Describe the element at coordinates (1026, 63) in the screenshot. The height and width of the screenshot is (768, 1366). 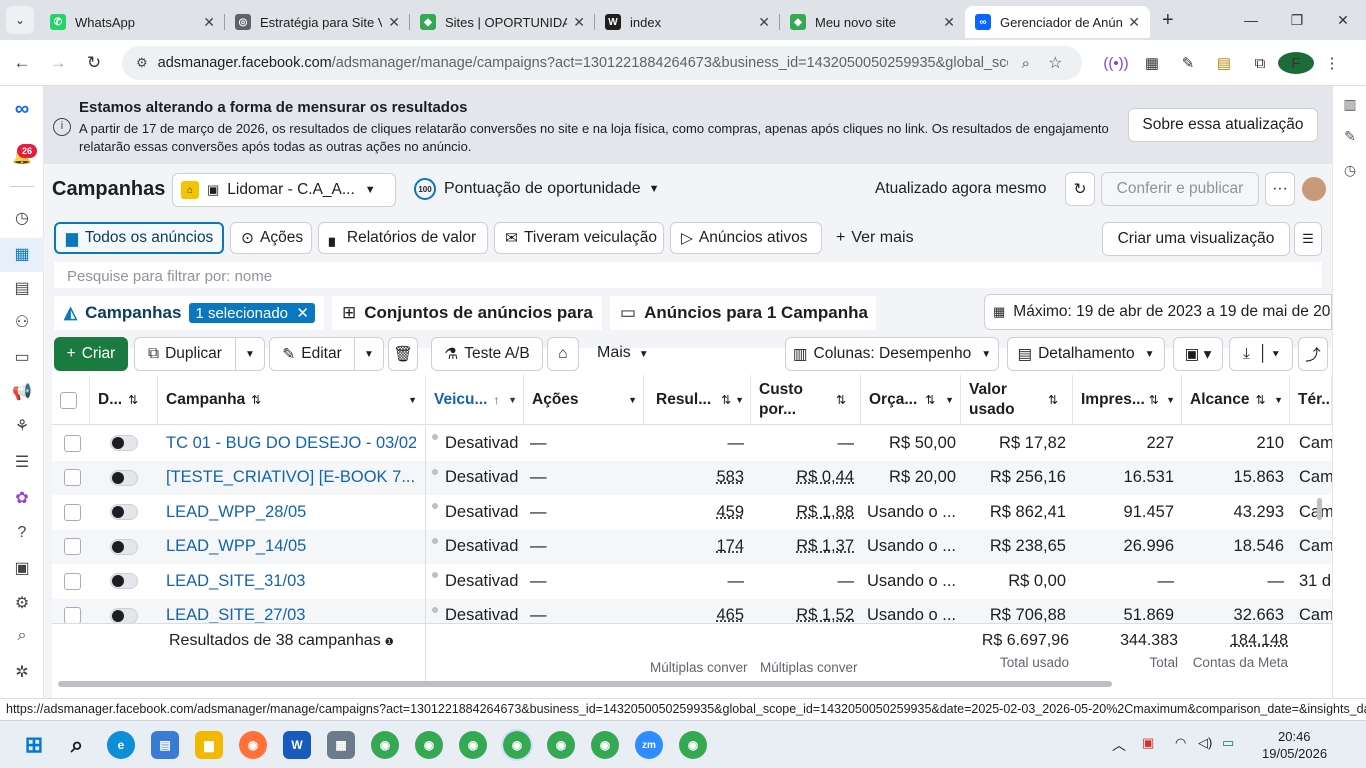
I see `zoom-icon: ⌕` at that location.